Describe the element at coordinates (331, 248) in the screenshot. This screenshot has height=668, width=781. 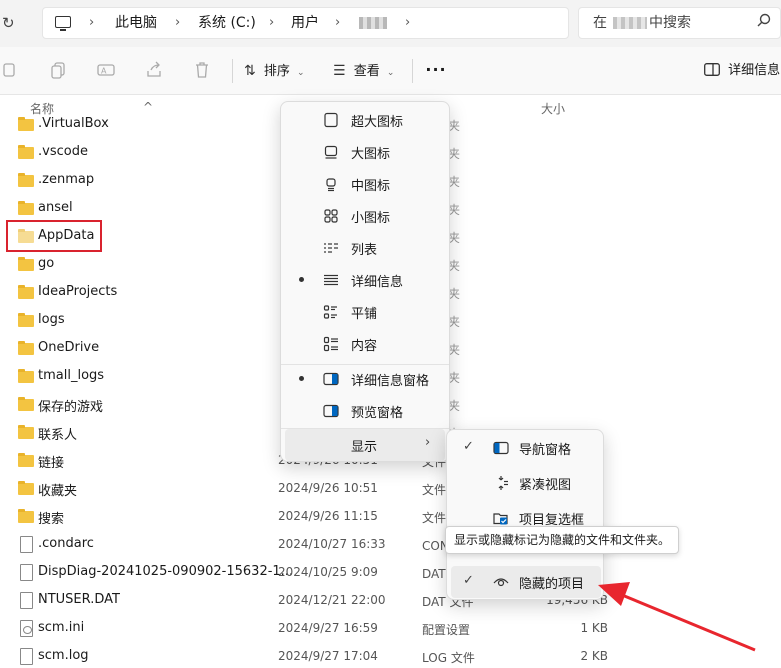
I see `list-icon` at that location.